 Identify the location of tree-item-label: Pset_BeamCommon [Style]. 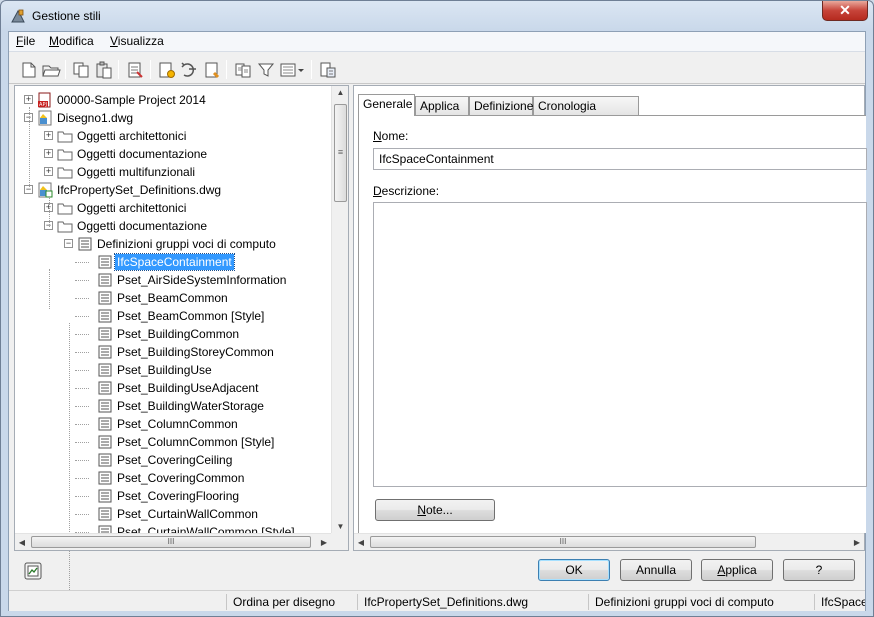
(191, 316).